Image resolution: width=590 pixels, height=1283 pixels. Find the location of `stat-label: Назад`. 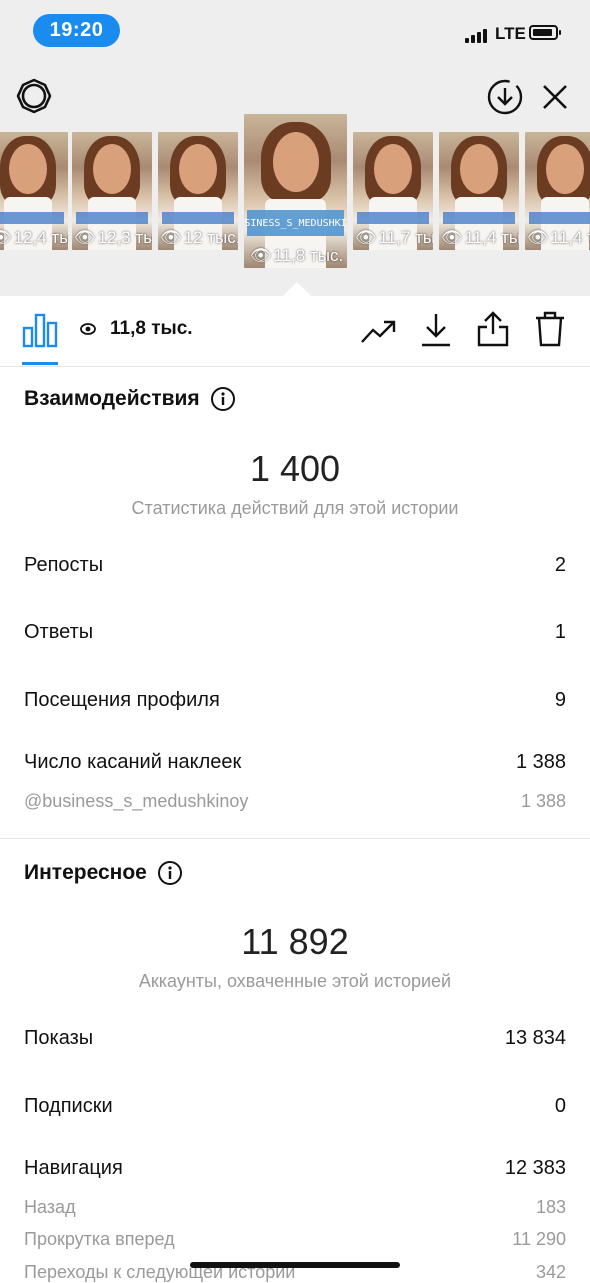

stat-label: Назад is located at coordinates (50, 1207).